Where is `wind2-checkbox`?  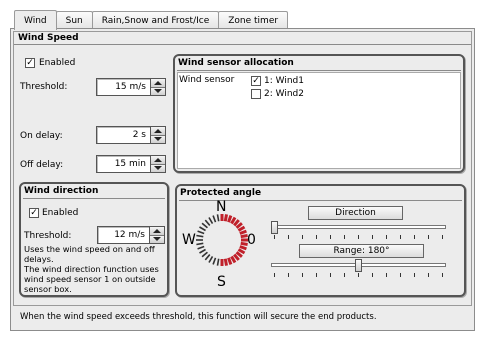 wind2-checkbox is located at coordinates (256, 94).